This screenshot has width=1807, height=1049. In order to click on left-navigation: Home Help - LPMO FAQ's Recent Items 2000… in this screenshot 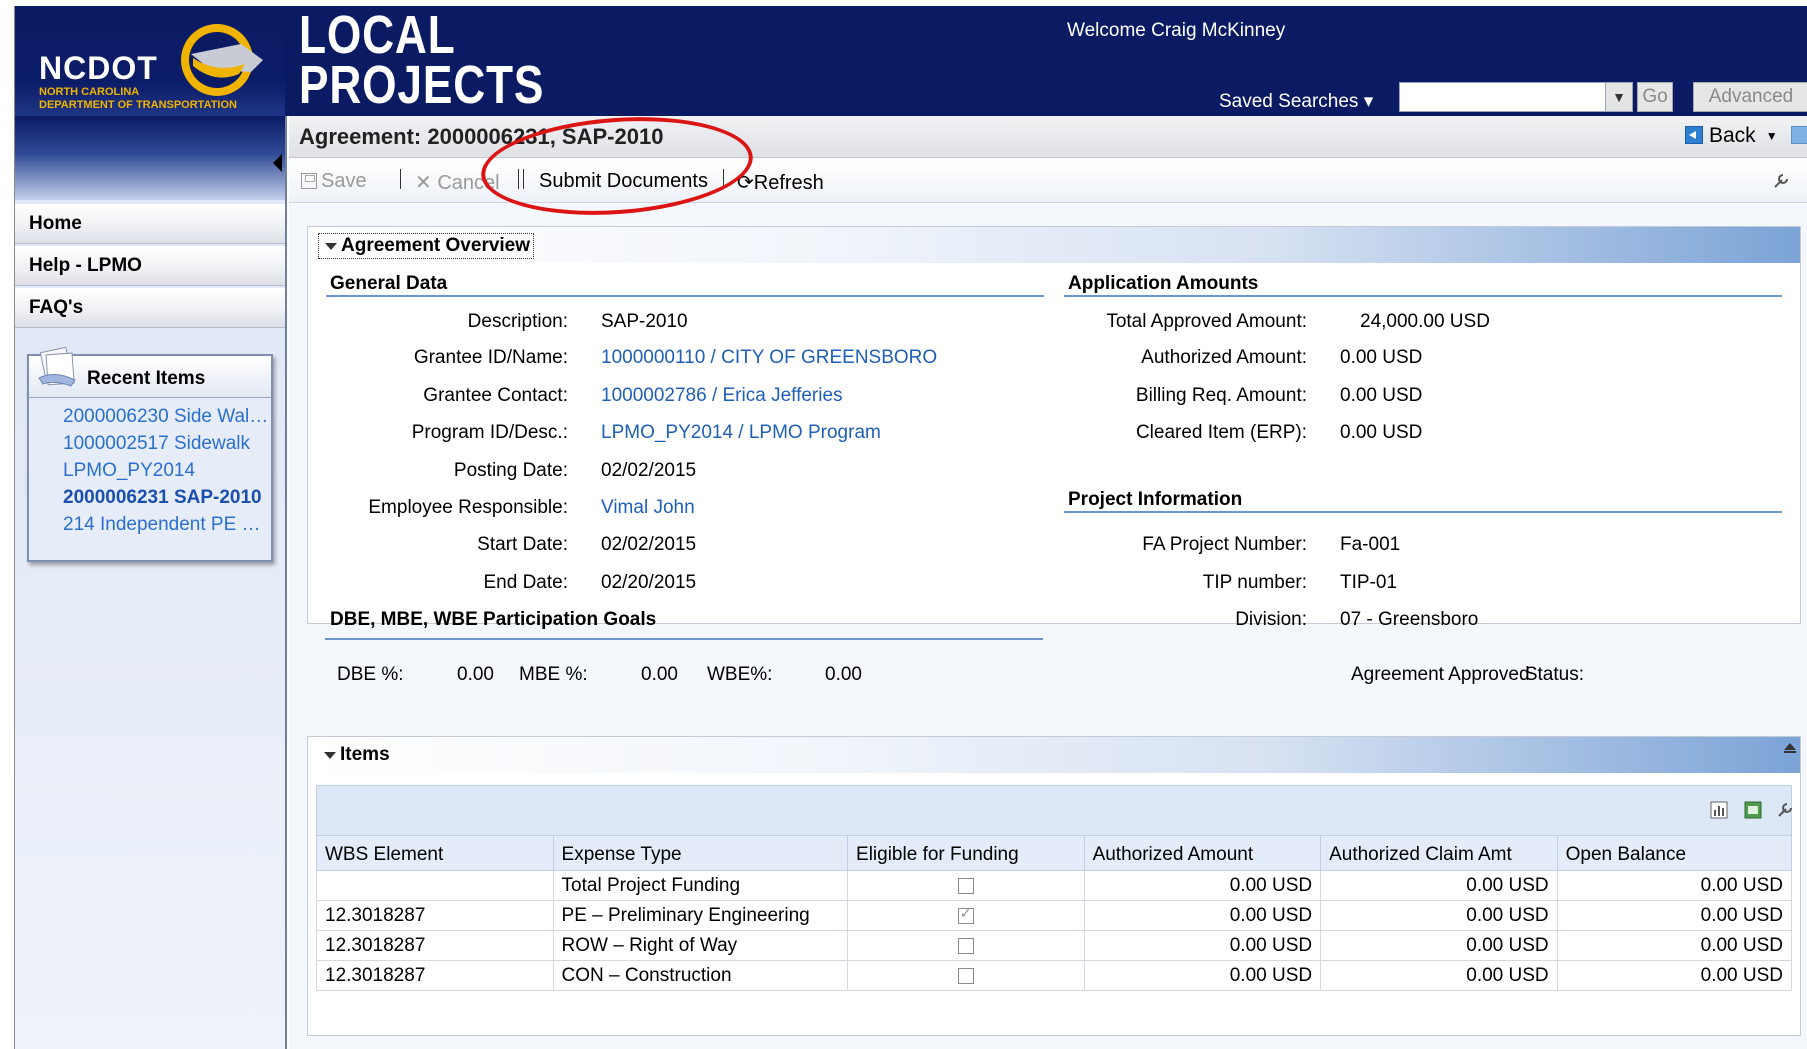, I will do `click(151, 582)`.